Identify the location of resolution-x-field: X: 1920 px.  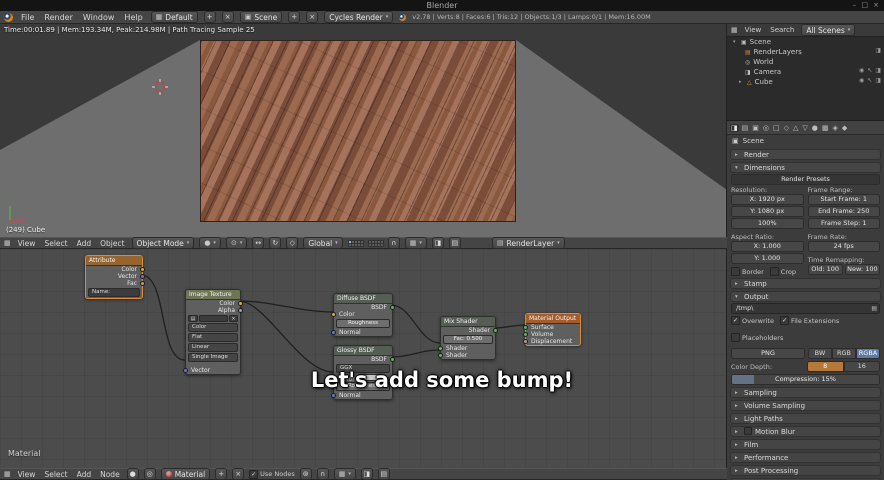
(767, 199).